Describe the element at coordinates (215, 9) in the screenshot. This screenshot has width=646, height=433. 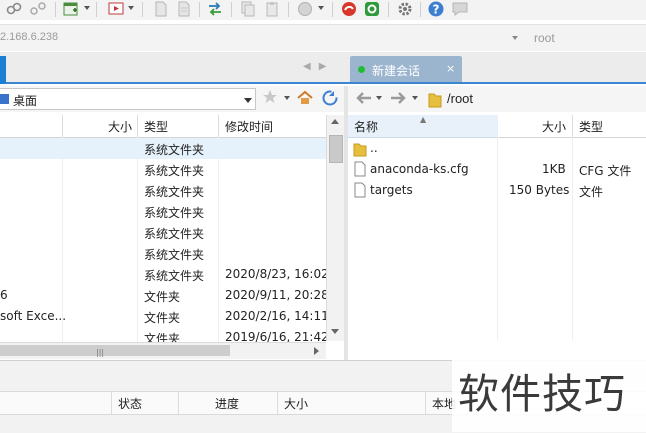
I see `transfer-icon` at that location.